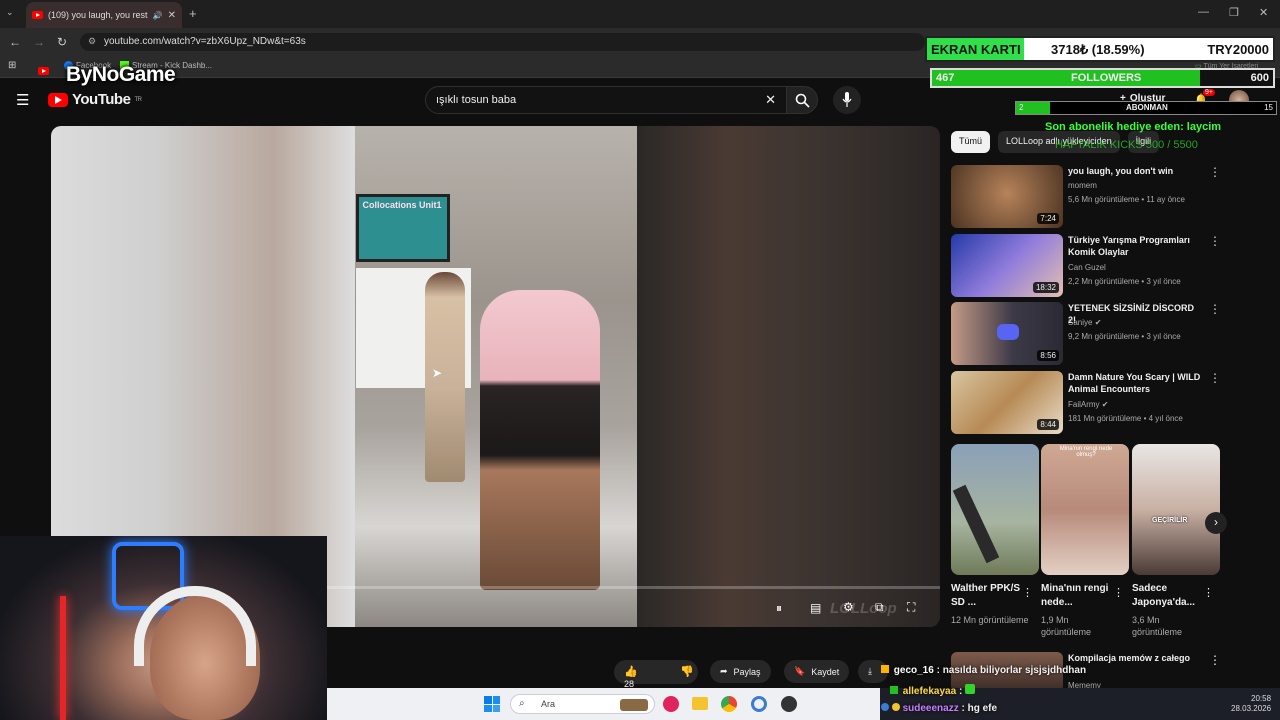 The image size is (1280, 720). What do you see at coordinates (1007, 265) in the screenshot?
I see `thumbnail: 18:32` at bounding box center [1007, 265].